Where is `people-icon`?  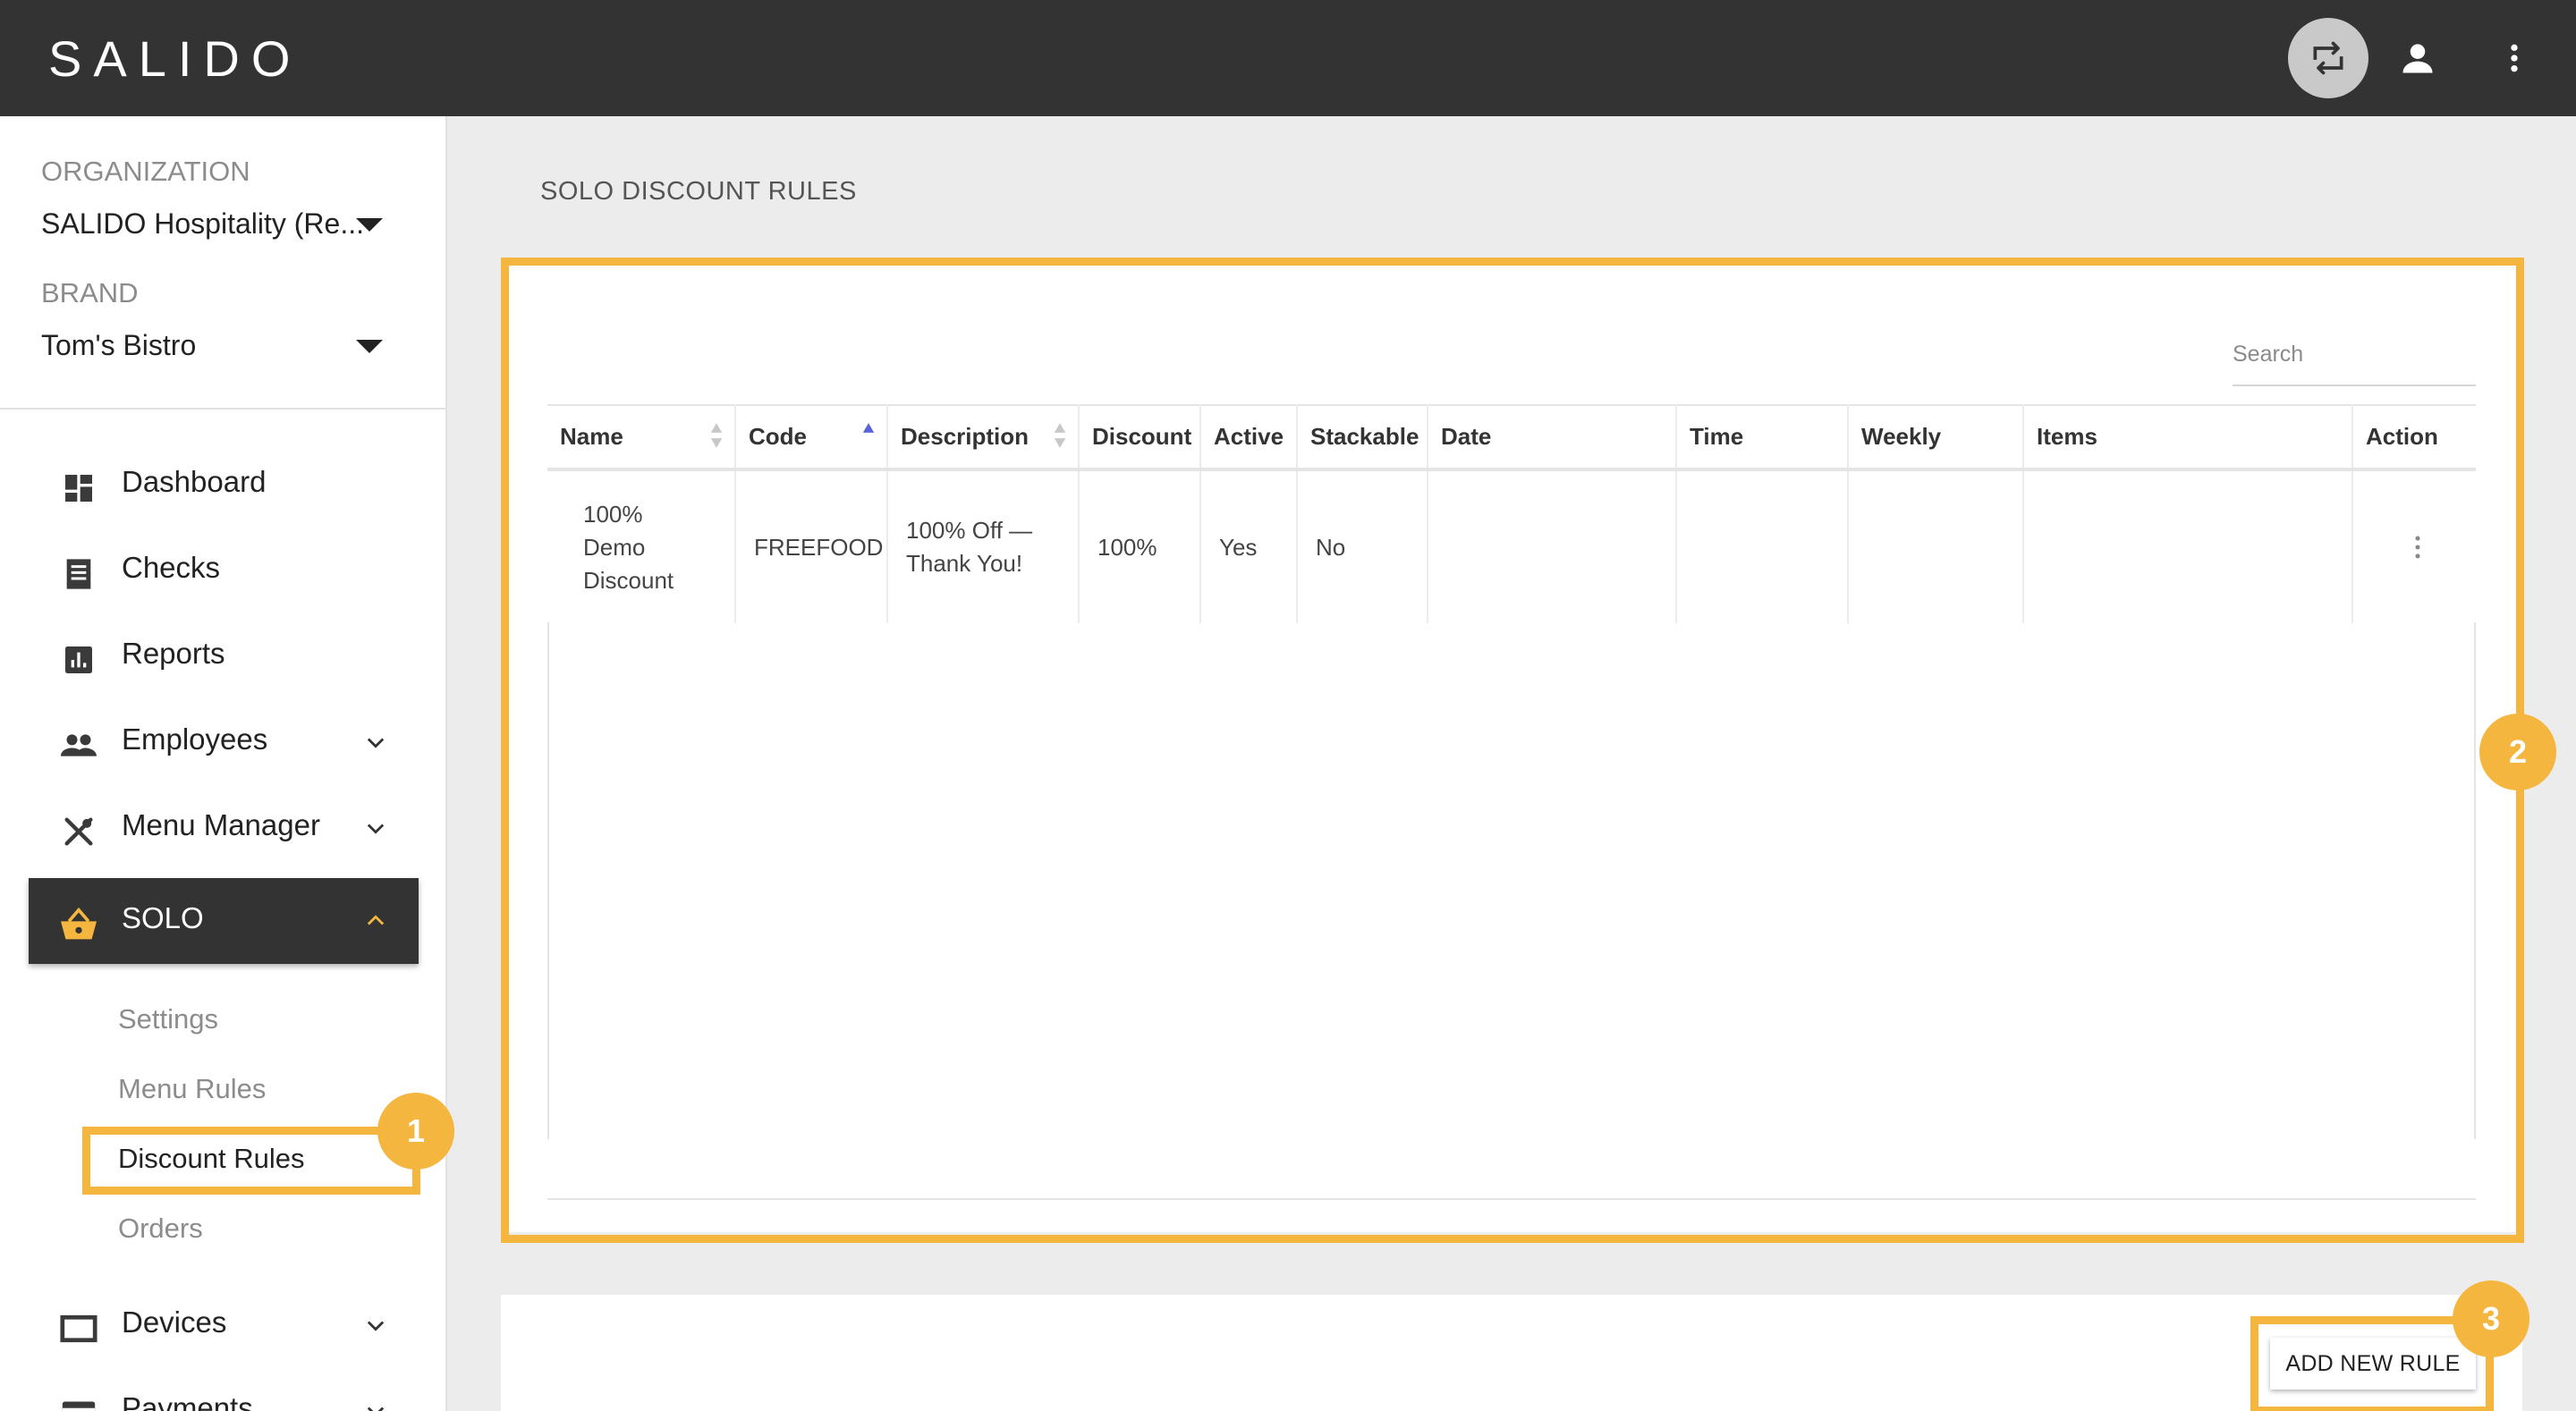 people-icon is located at coordinates (78, 746).